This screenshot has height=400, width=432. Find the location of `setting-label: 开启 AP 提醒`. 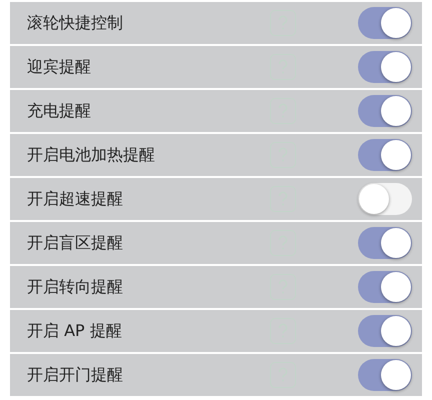

setting-label: 开启 AP 提醒 is located at coordinates (75, 331).